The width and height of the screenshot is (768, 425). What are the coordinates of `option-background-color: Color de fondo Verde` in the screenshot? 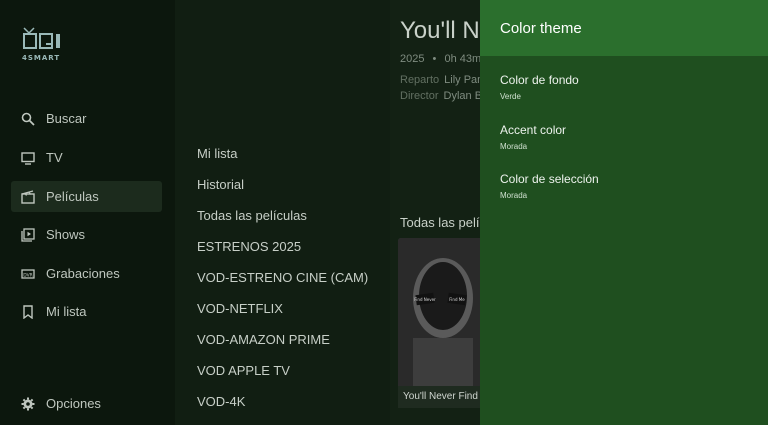 It's located at (539, 87).